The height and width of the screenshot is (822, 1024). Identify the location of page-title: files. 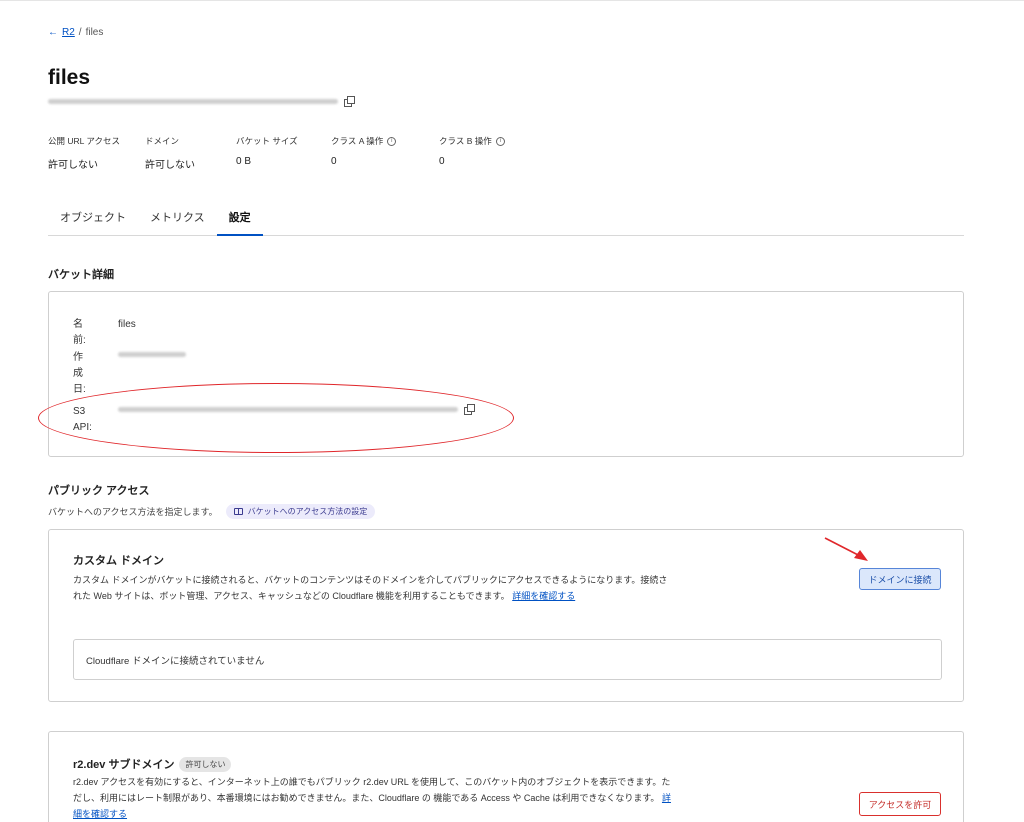
(69, 77).